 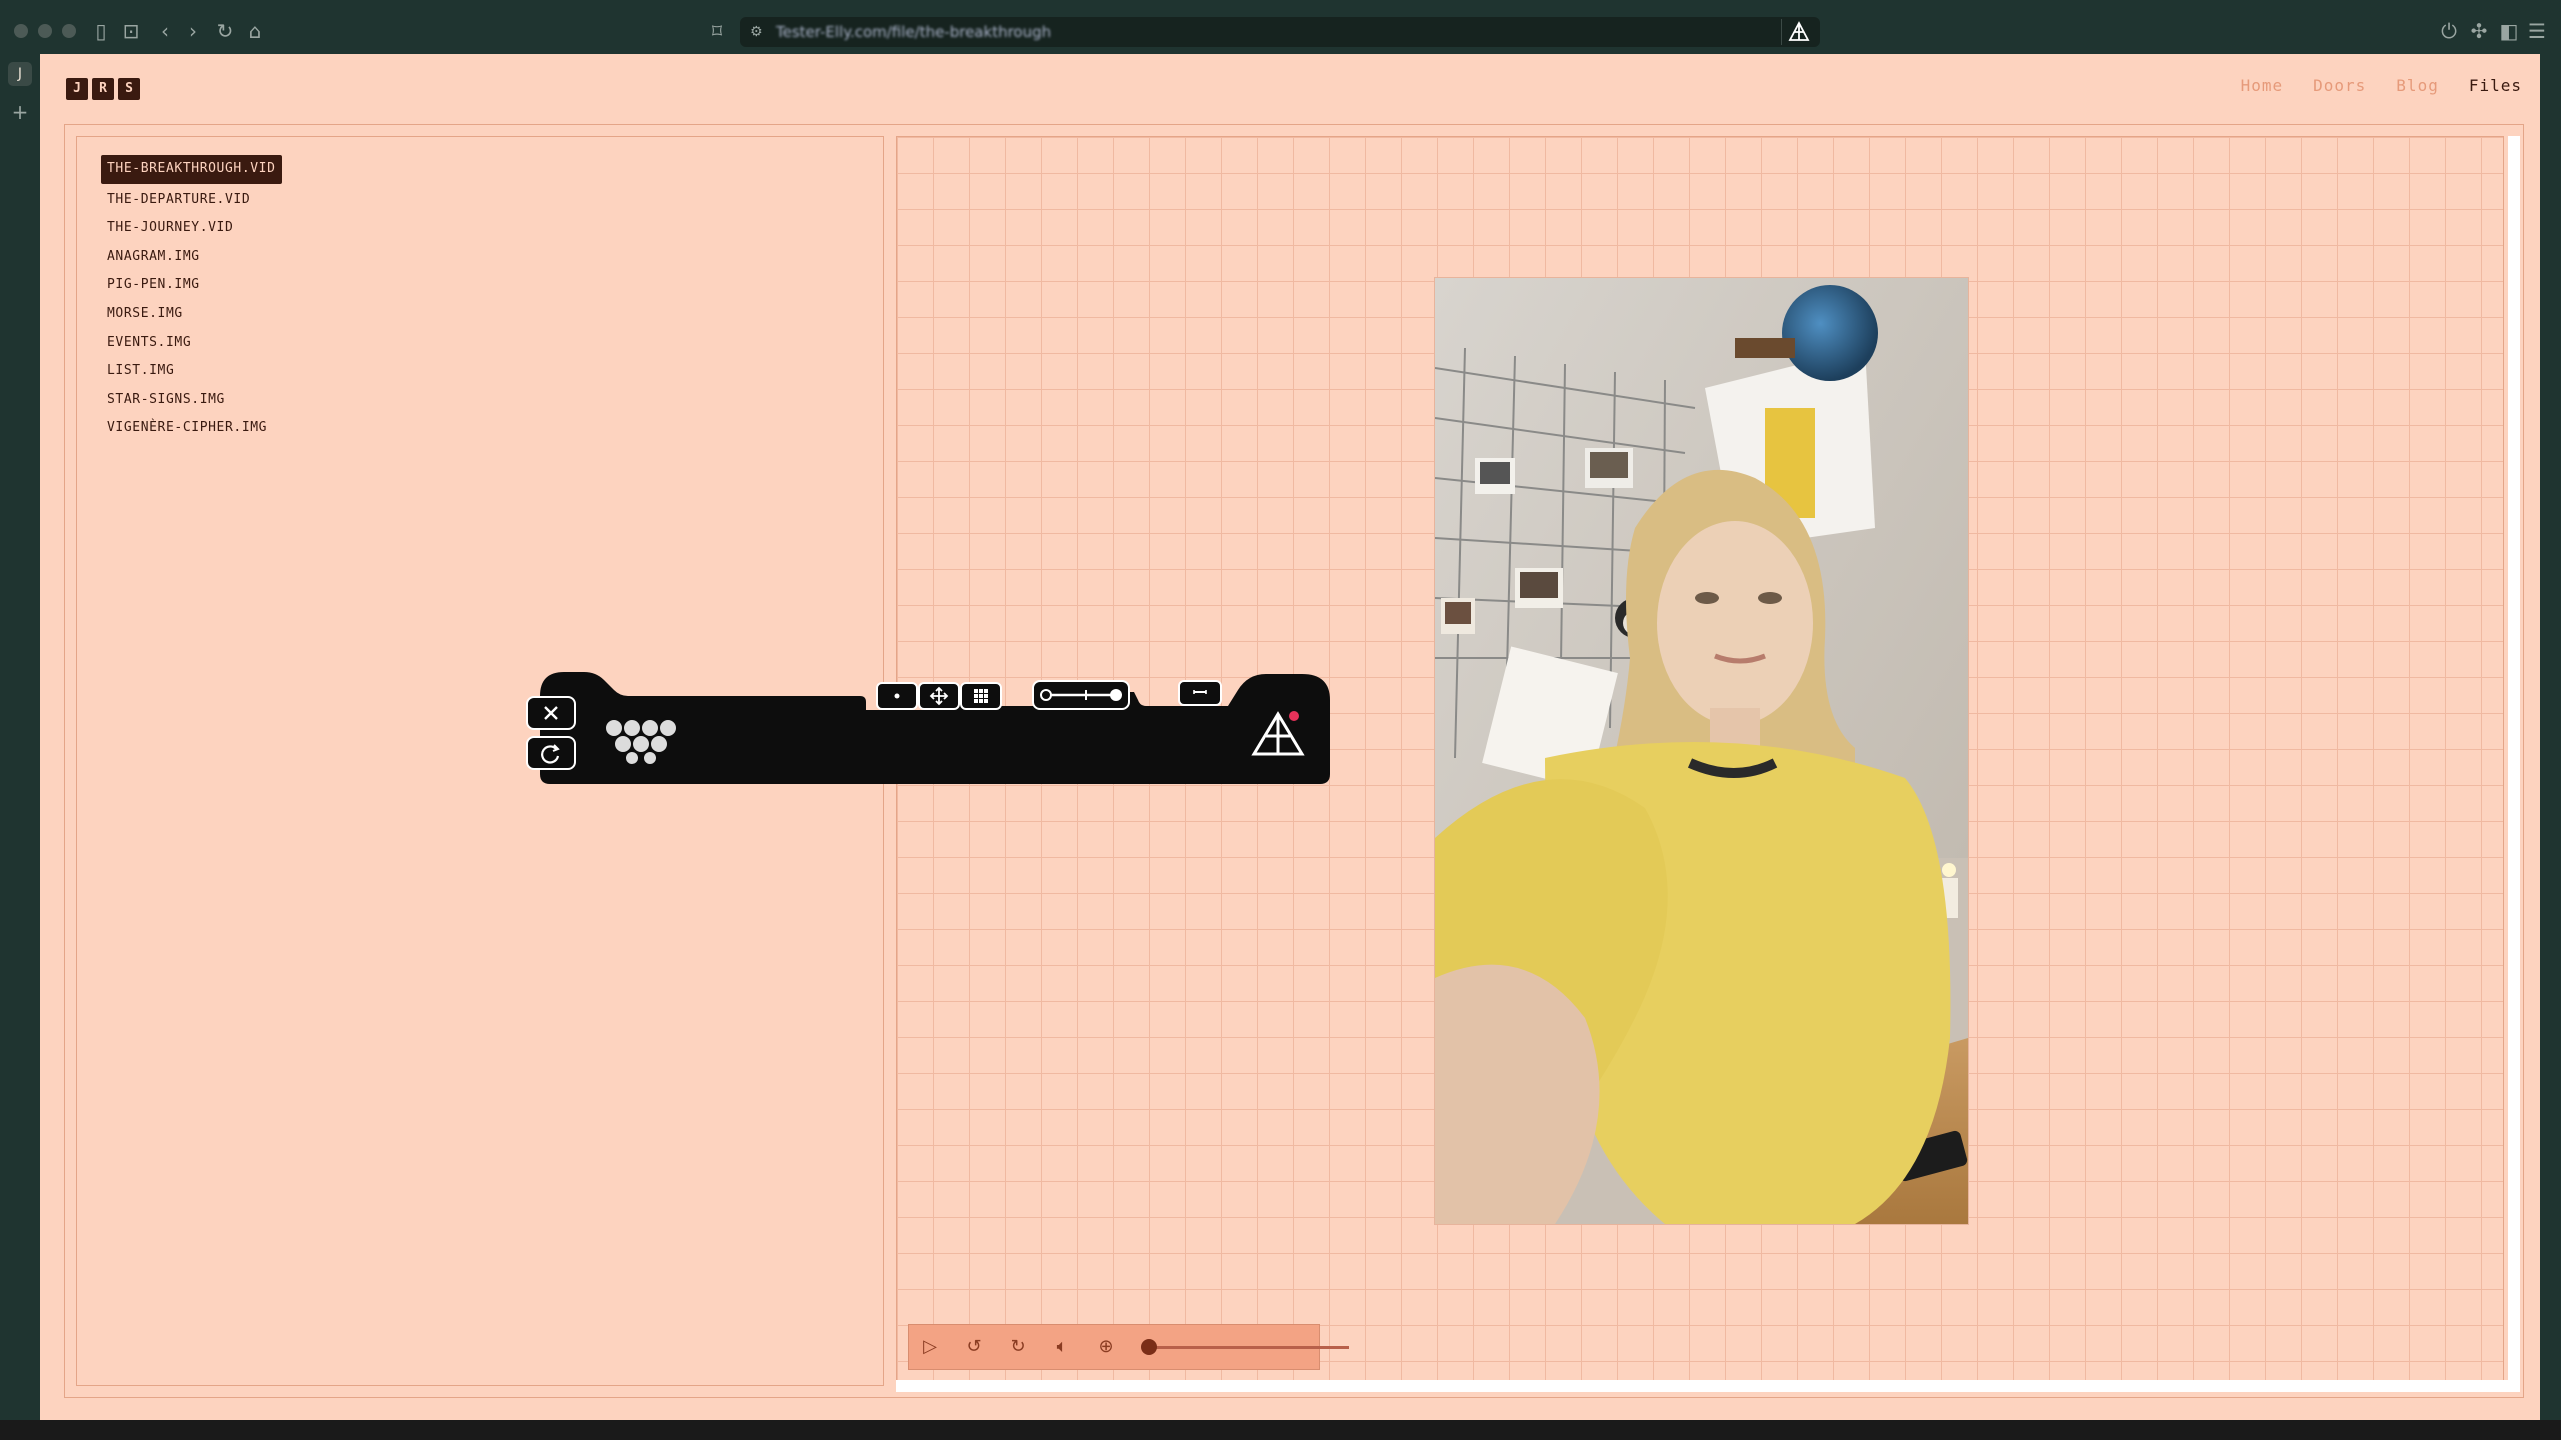 I want to click on file-item: THE-JOURNEY.VID, so click(x=191, y=228).